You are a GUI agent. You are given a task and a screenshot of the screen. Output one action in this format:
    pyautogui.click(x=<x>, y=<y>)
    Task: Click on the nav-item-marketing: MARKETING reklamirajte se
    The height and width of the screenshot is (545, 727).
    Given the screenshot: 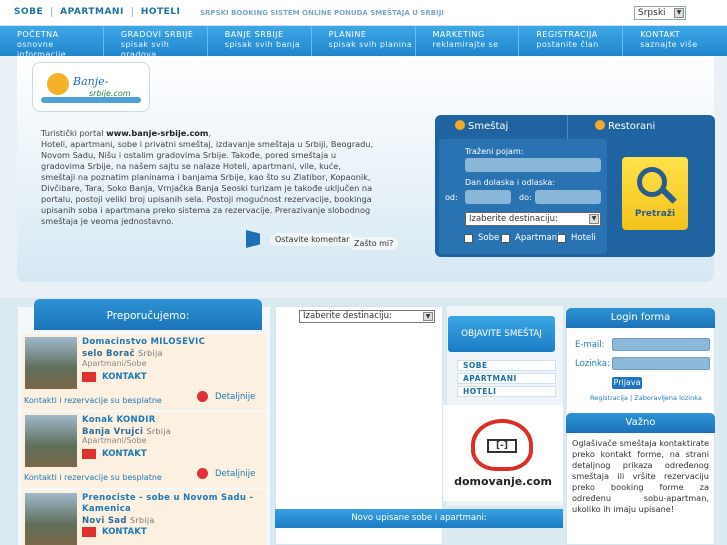 What is the action you would take?
    pyautogui.click(x=468, y=41)
    